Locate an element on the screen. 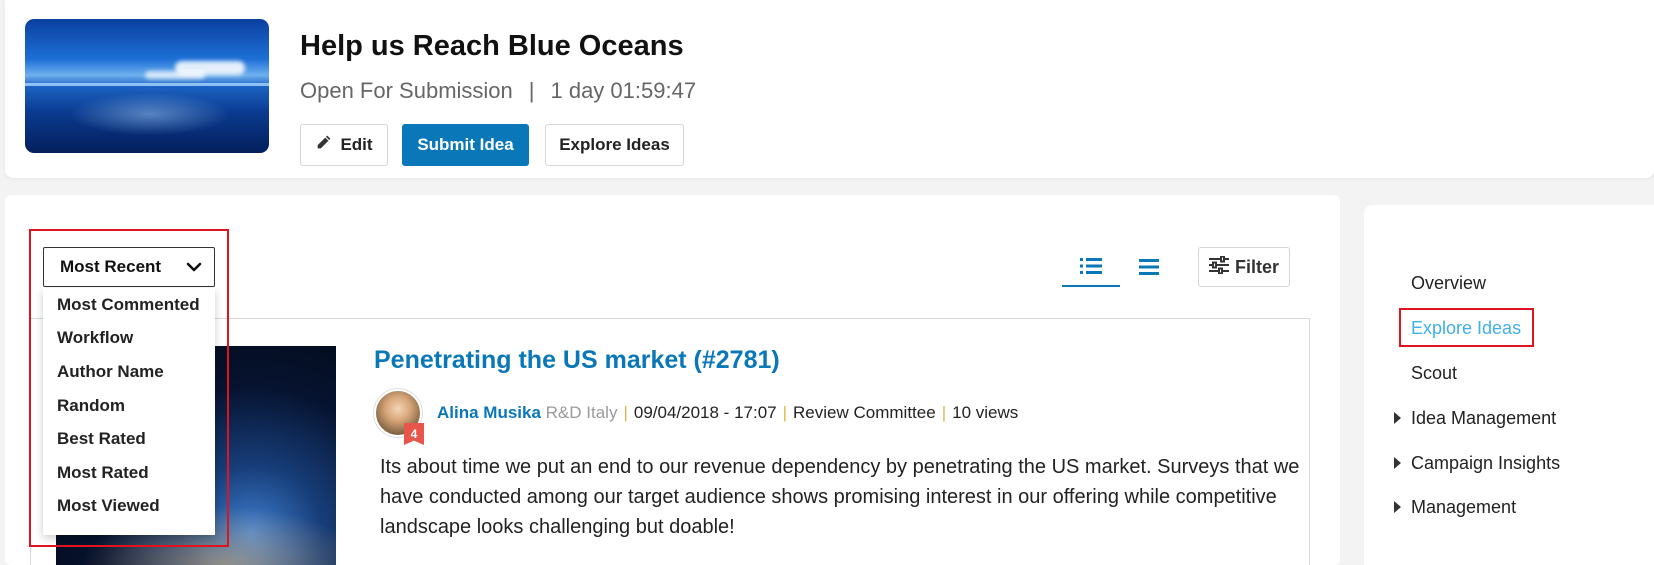 This screenshot has width=1654, height=565. campaign-image is located at coordinates (147, 86).